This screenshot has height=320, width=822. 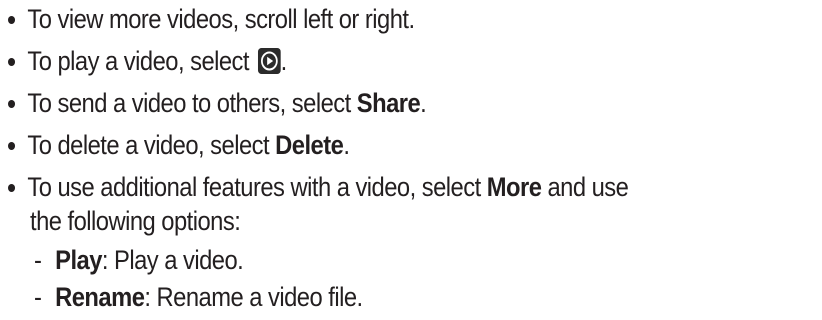 What do you see at coordinates (141, 61) in the screenshot?
I see `bullet-text: To play a video, select` at bounding box center [141, 61].